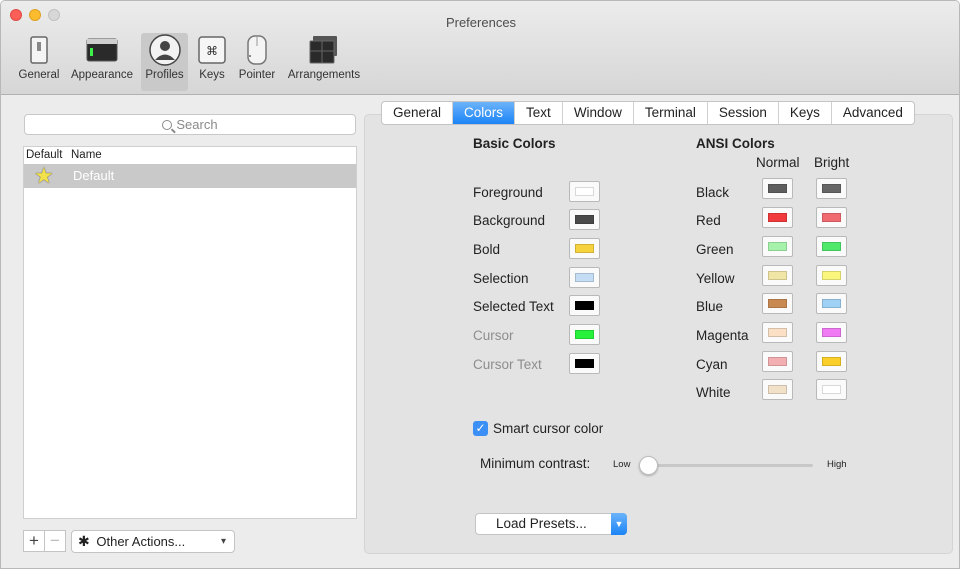 The image size is (960, 569). Describe the element at coordinates (190, 176) in the screenshot. I see `profile-row: ★ Default` at that location.